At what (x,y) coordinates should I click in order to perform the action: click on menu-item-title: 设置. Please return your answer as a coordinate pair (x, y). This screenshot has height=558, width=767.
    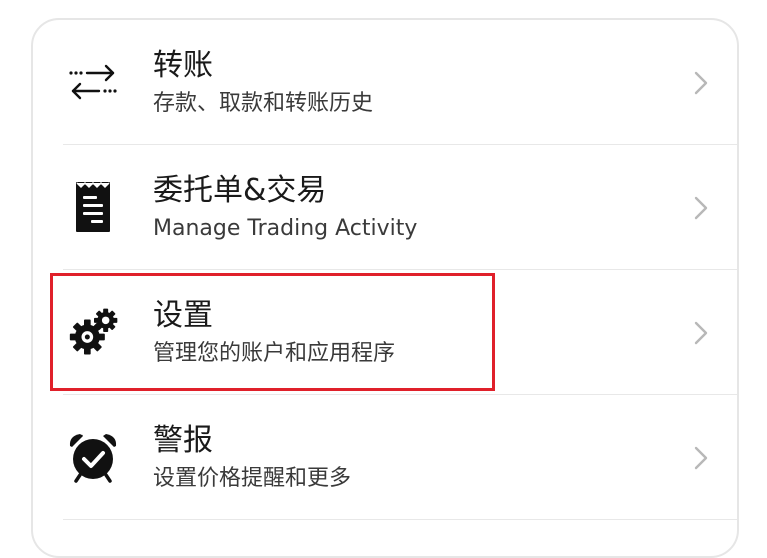
    Looking at the image, I should click on (183, 315).